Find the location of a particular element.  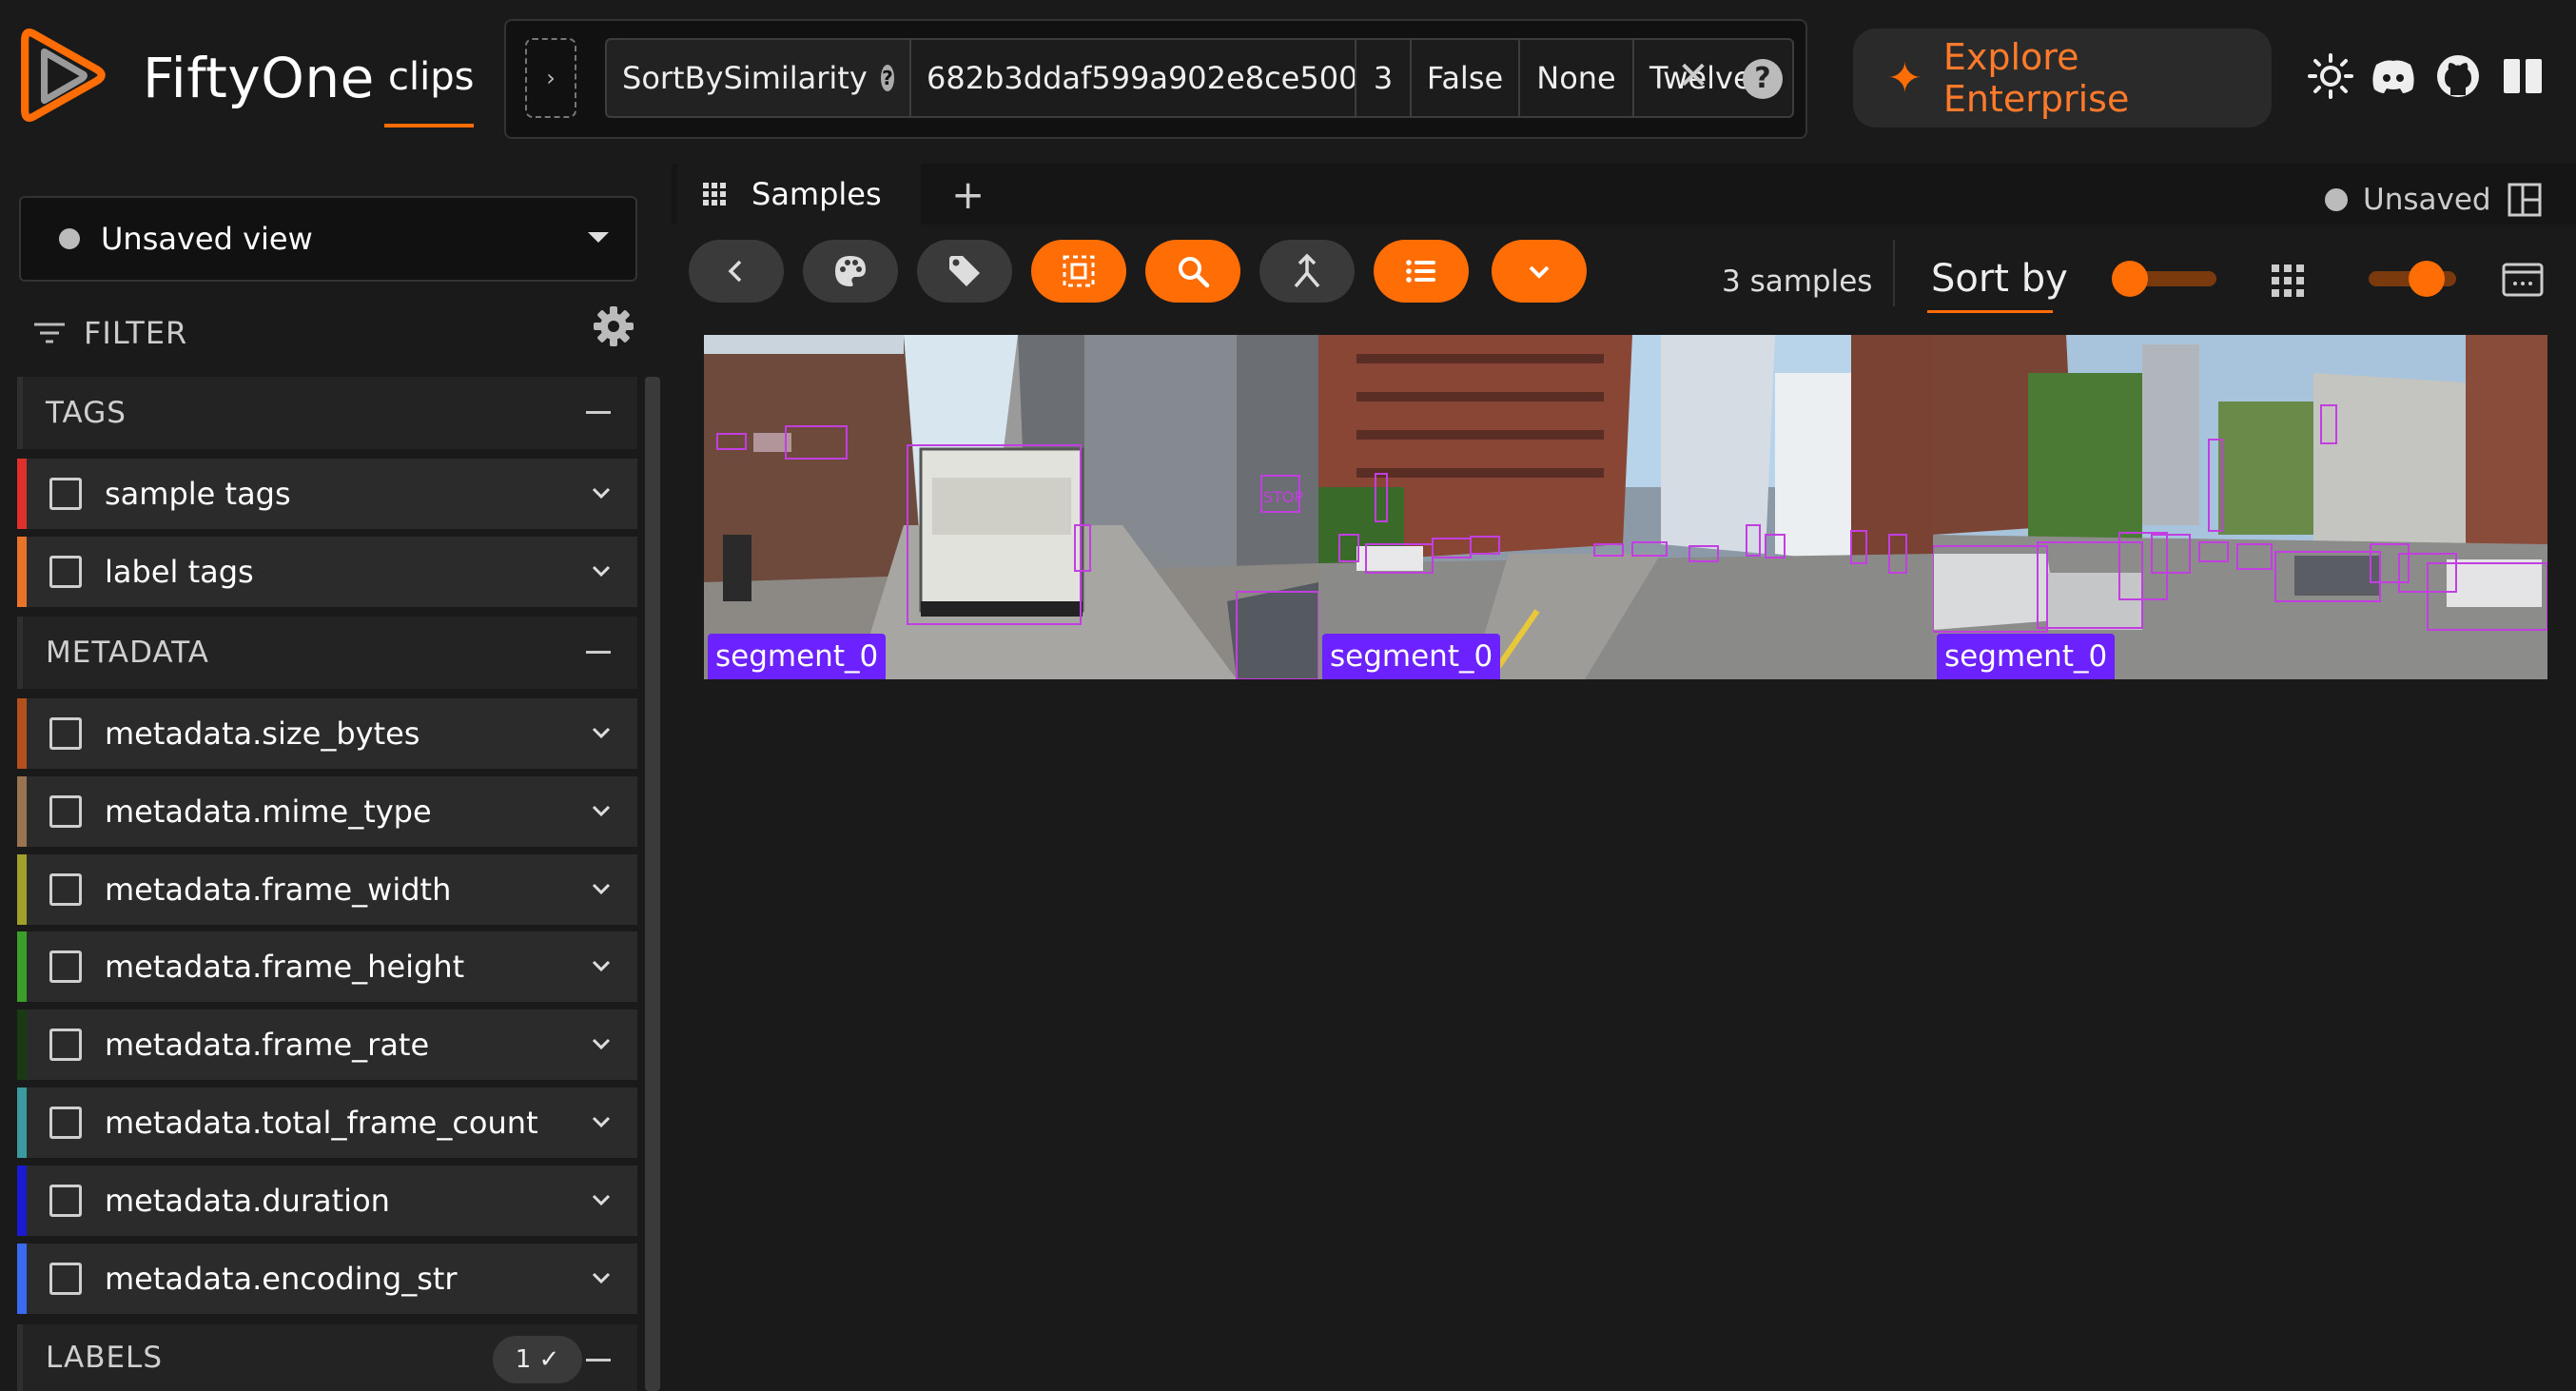

row-label: metadata.frame_width is located at coordinates (278, 890).